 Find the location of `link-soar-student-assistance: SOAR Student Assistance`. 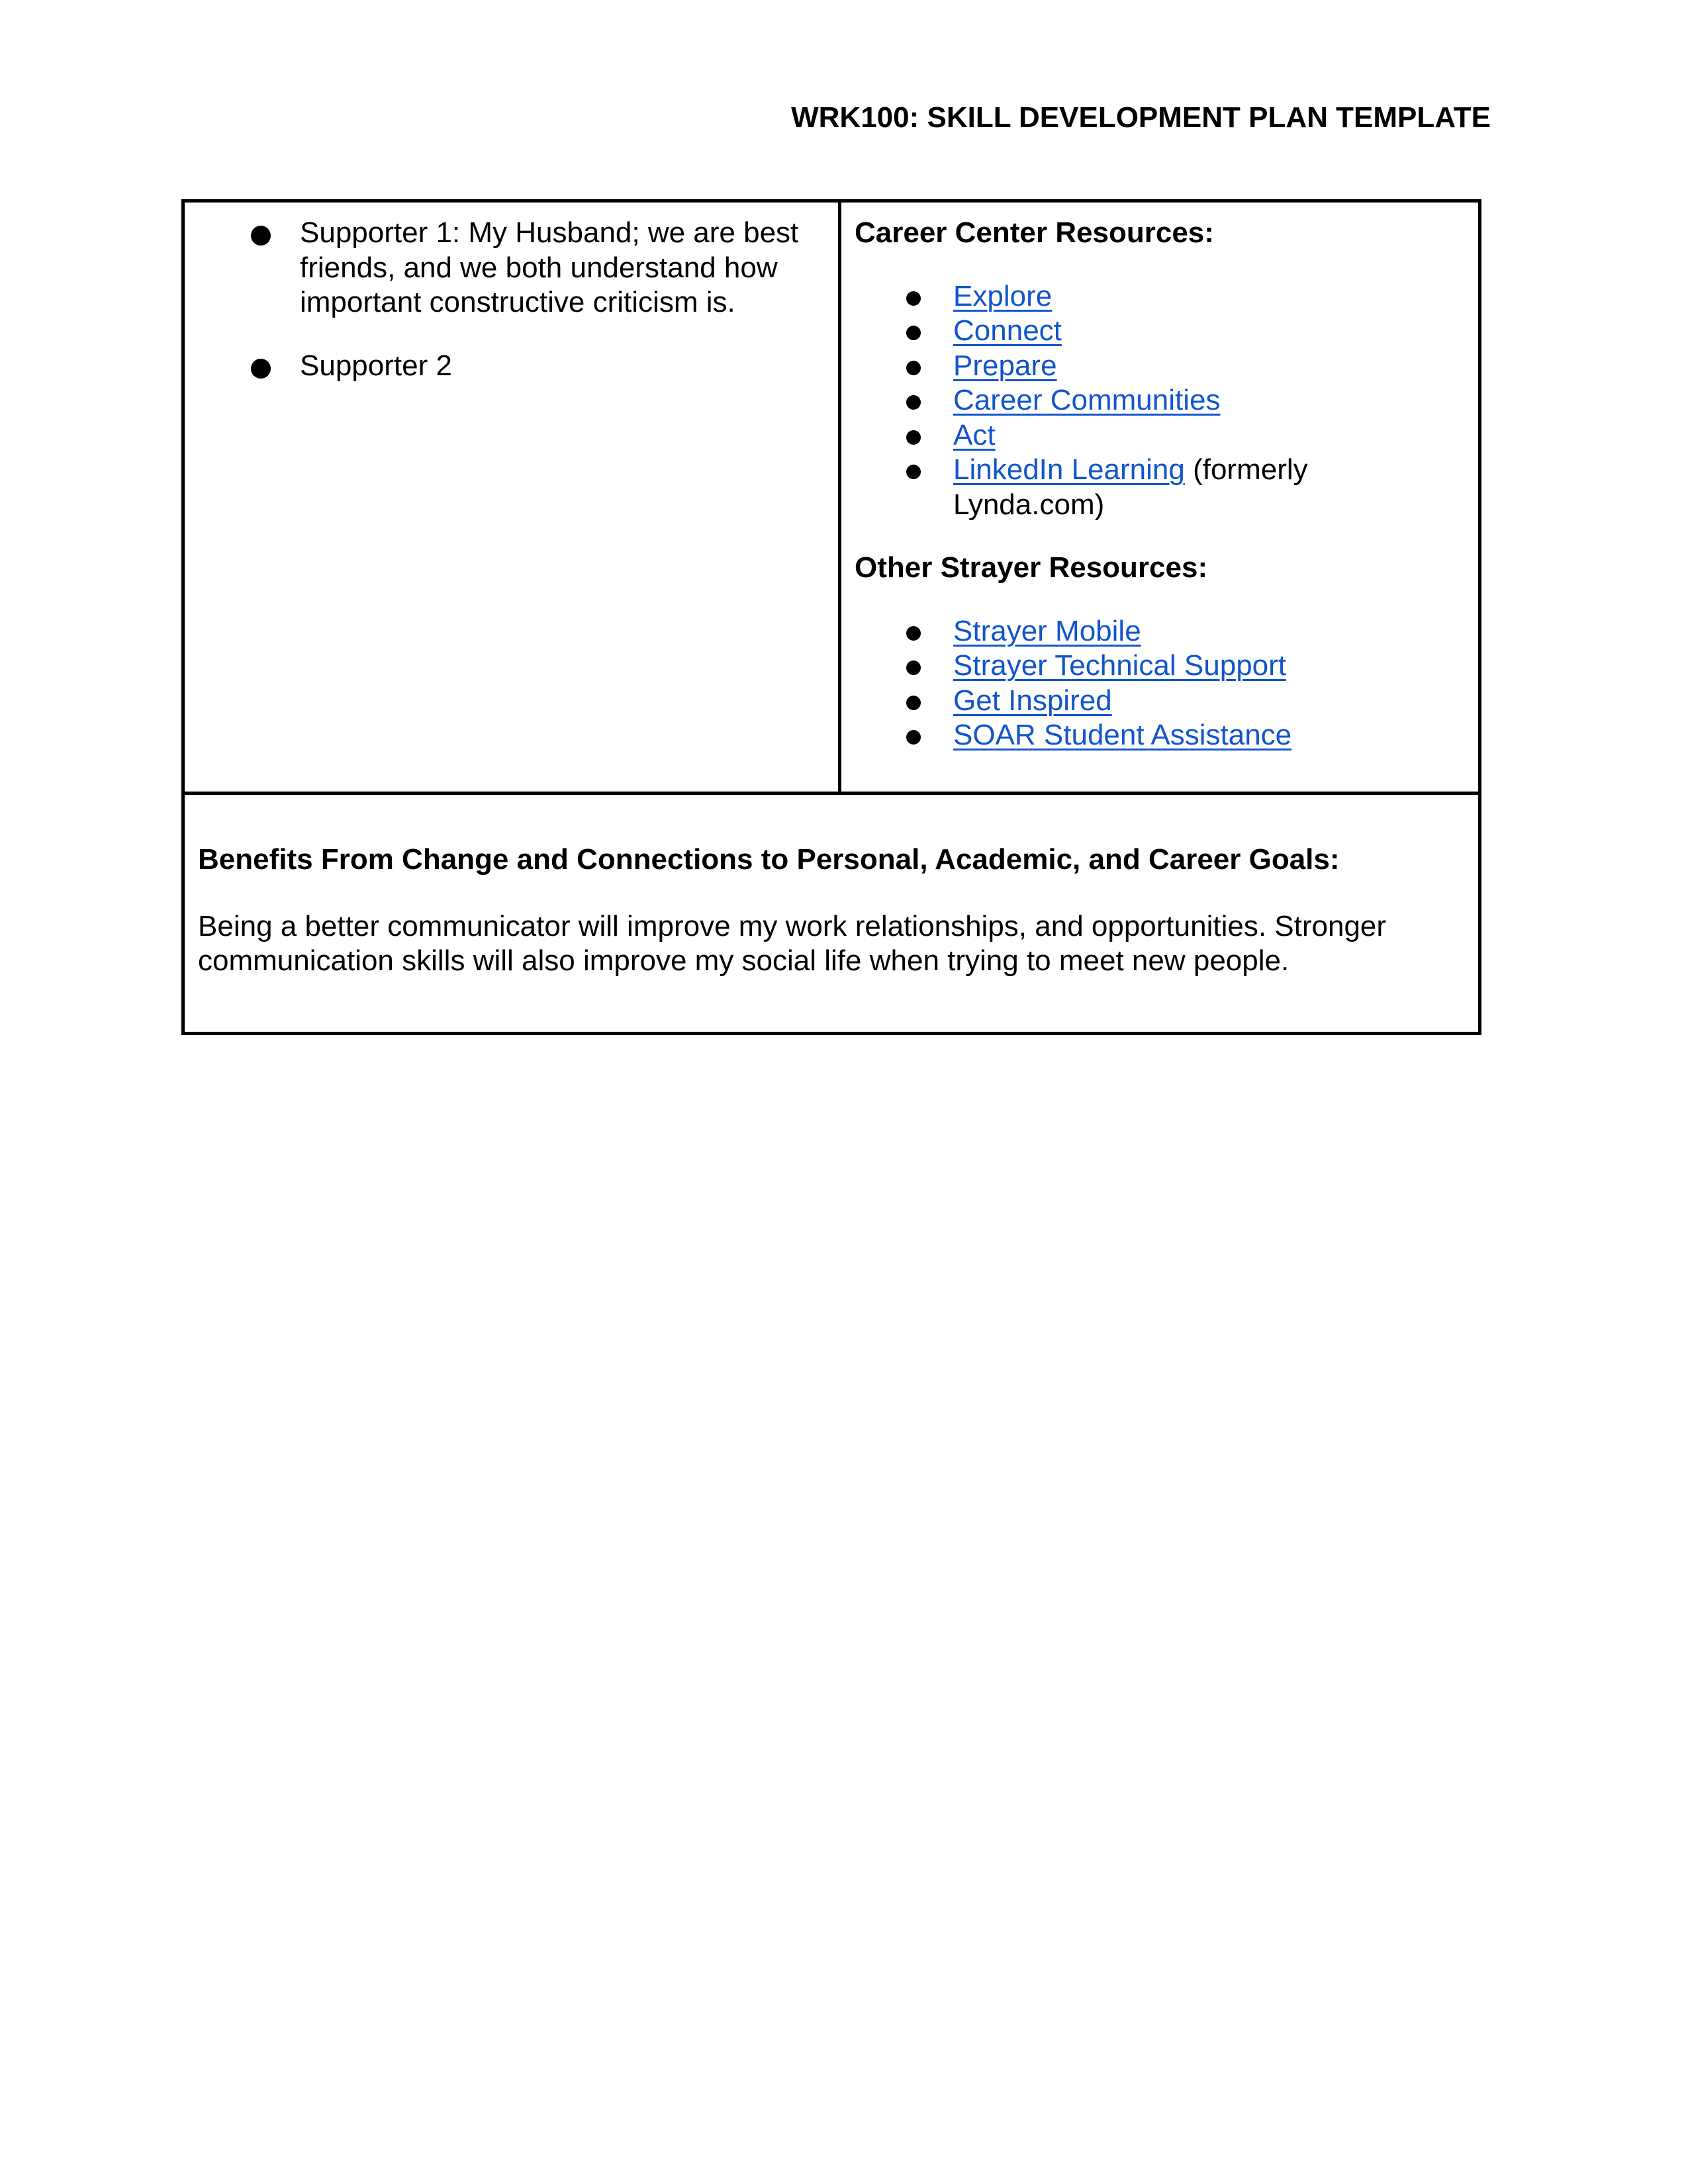

link-soar-student-assistance: SOAR Student Assistance is located at coordinates (1122, 735).